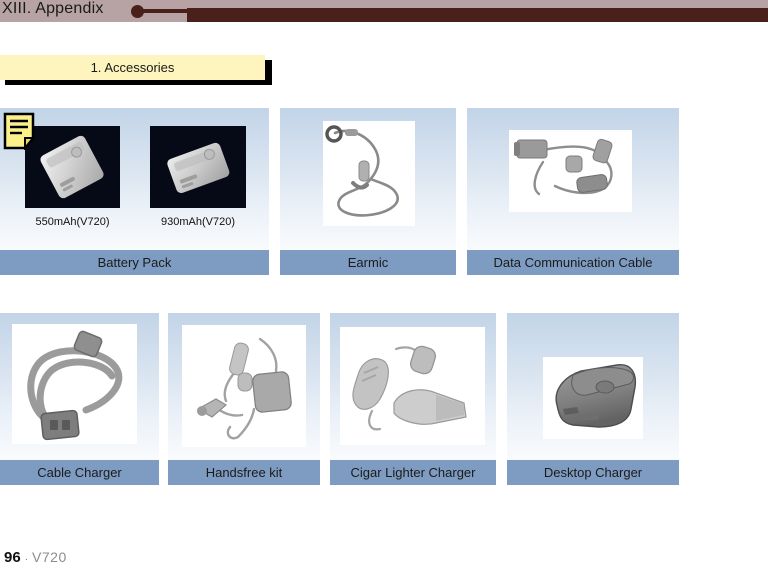 The image size is (768, 572). I want to click on cable-charger-image, so click(74, 384).